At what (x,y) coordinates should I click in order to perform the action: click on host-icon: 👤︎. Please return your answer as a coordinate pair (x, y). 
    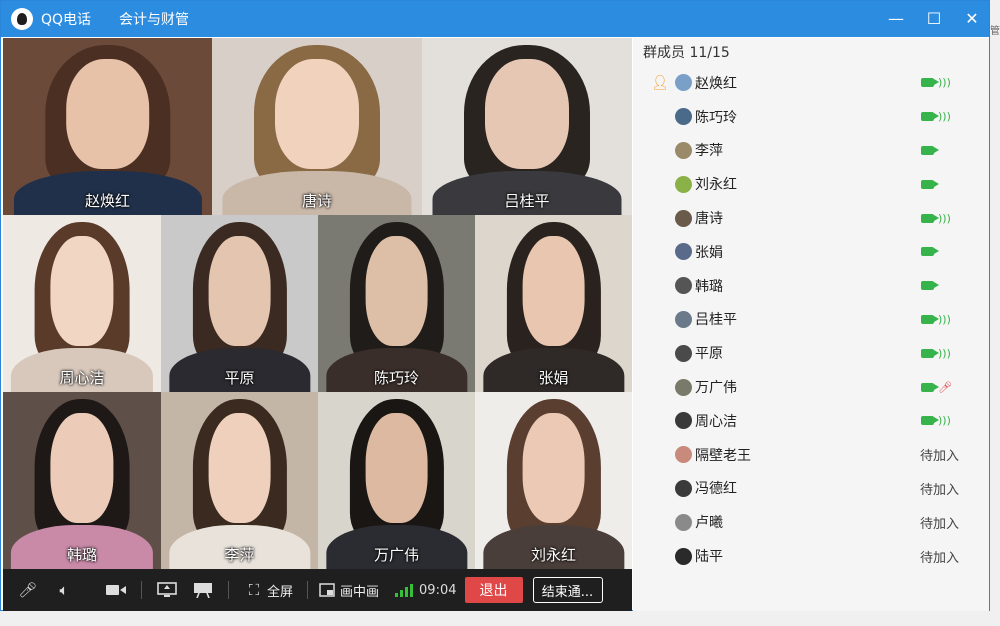
    Looking at the image, I should click on (660, 82).